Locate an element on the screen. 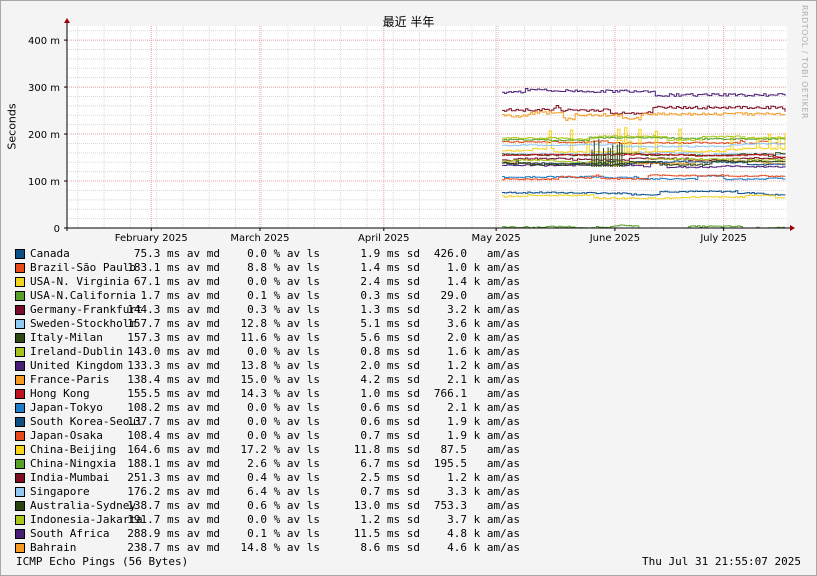 Image resolution: width=817 pixels, height=576 pixels. legend-median: 108.2 ms av md is located at coordinates (173, 407).